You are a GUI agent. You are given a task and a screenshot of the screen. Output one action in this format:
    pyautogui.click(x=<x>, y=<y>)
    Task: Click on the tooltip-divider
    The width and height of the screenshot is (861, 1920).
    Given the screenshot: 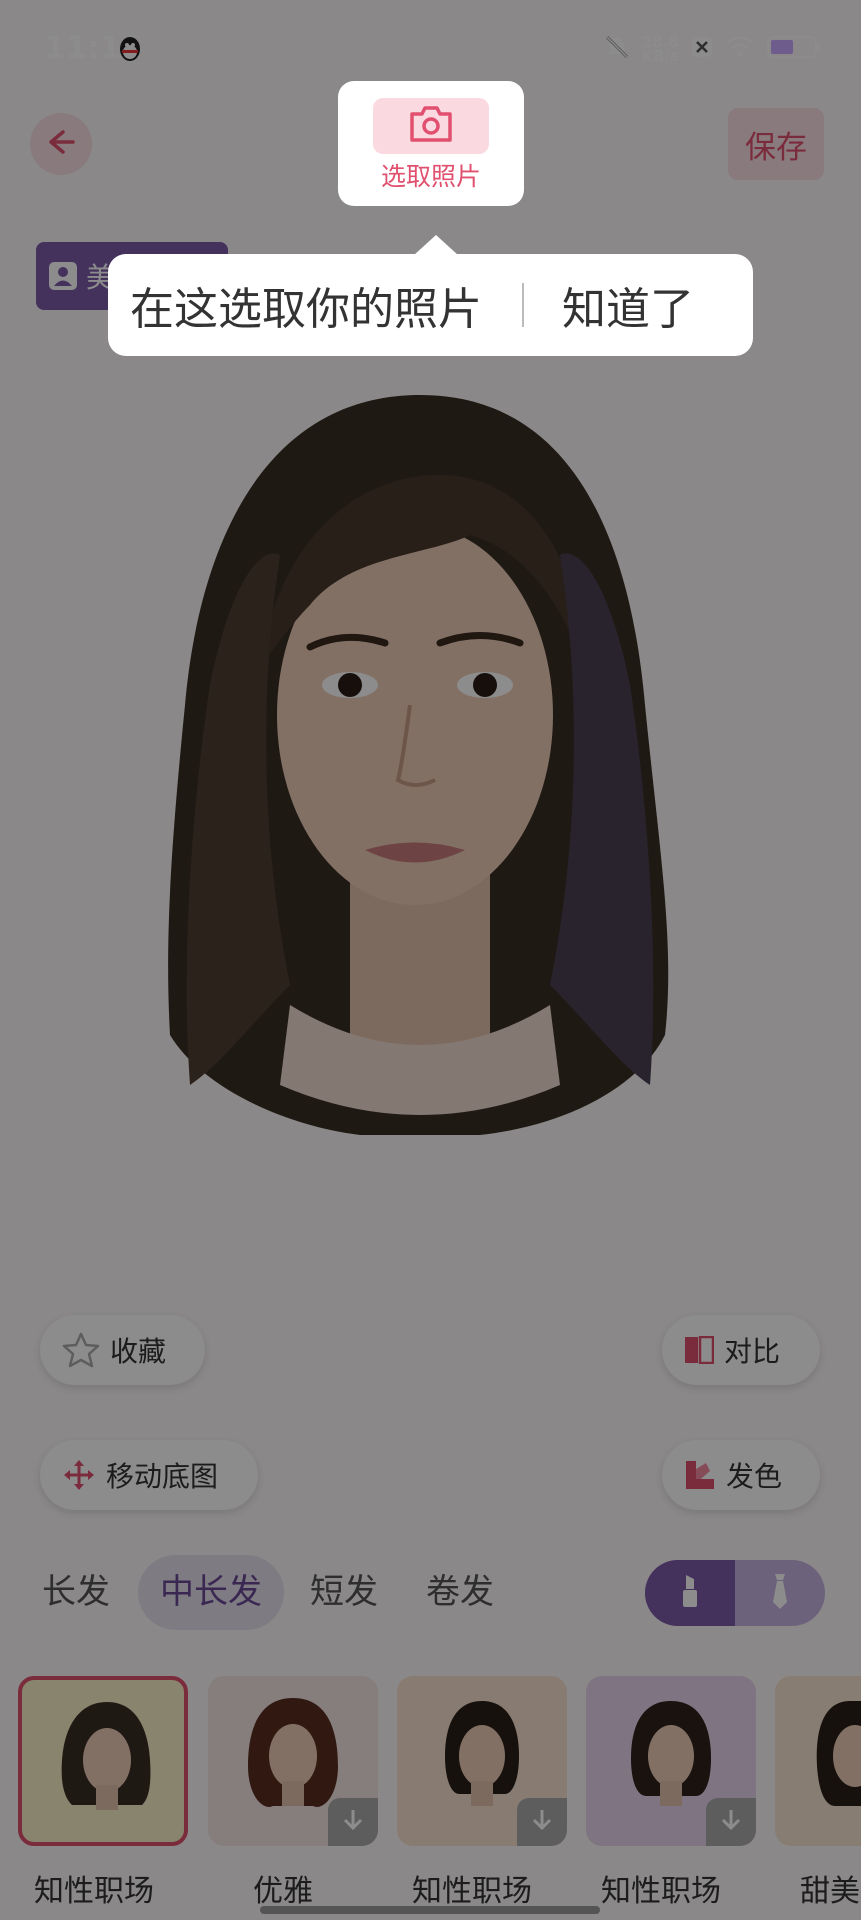 What is the action you would take?
    pyautogui.click(x=523, y=305)
    